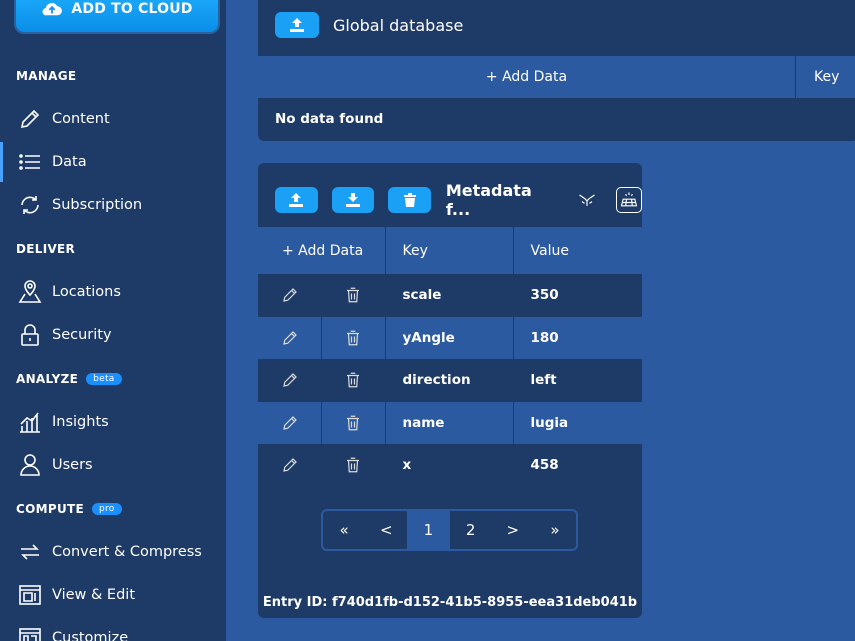 The height and width of the screenshot is (641, 855). I want to click on sidebar-item-label: Insights, so click(80, 422).